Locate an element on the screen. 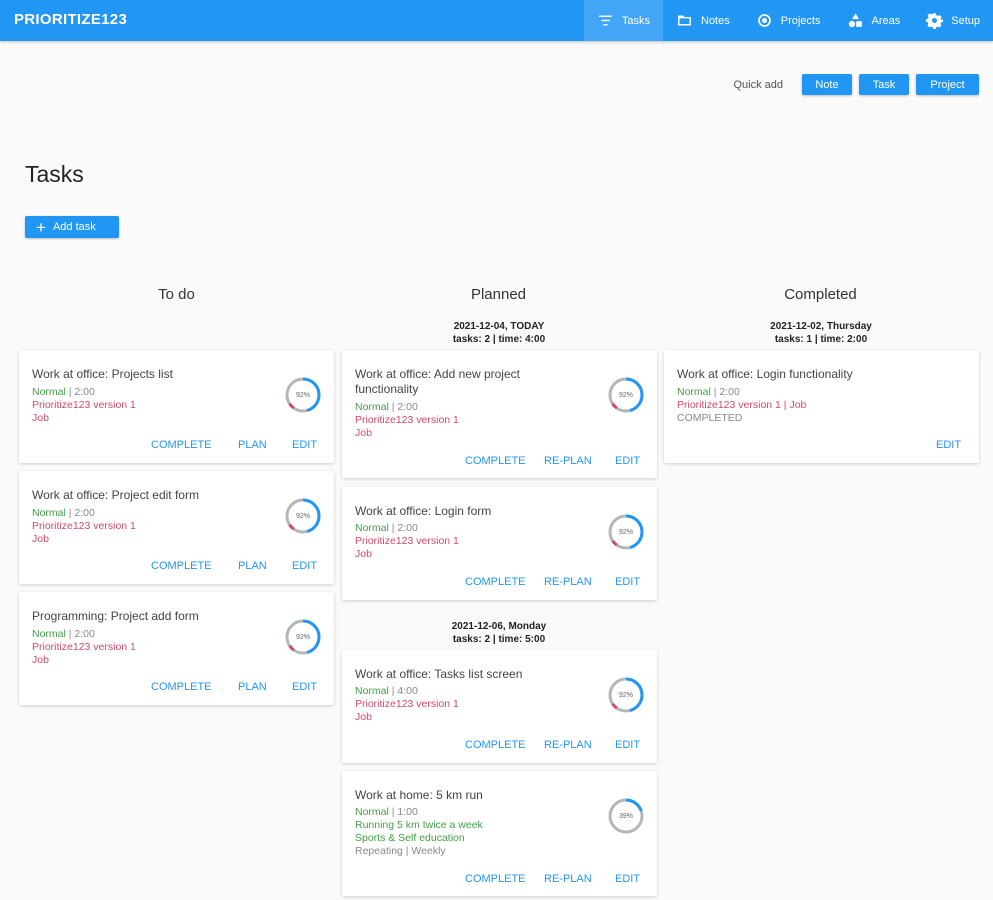  task-time: 4:00 is located at coordinates (407, 691).